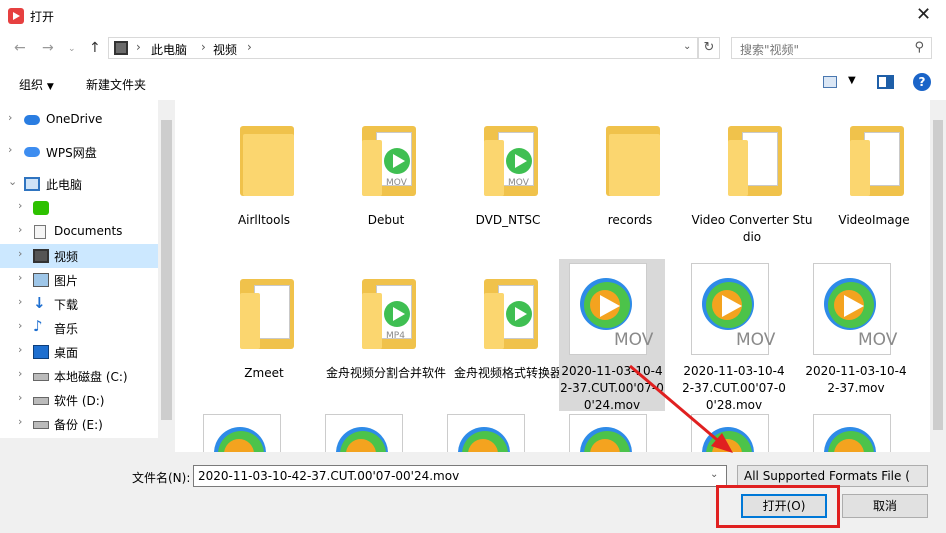 The height and width of the screenshot is (533, 946). I want to click on sidebar-item-drive-d: › 软件 (D:), so click(79, 400).